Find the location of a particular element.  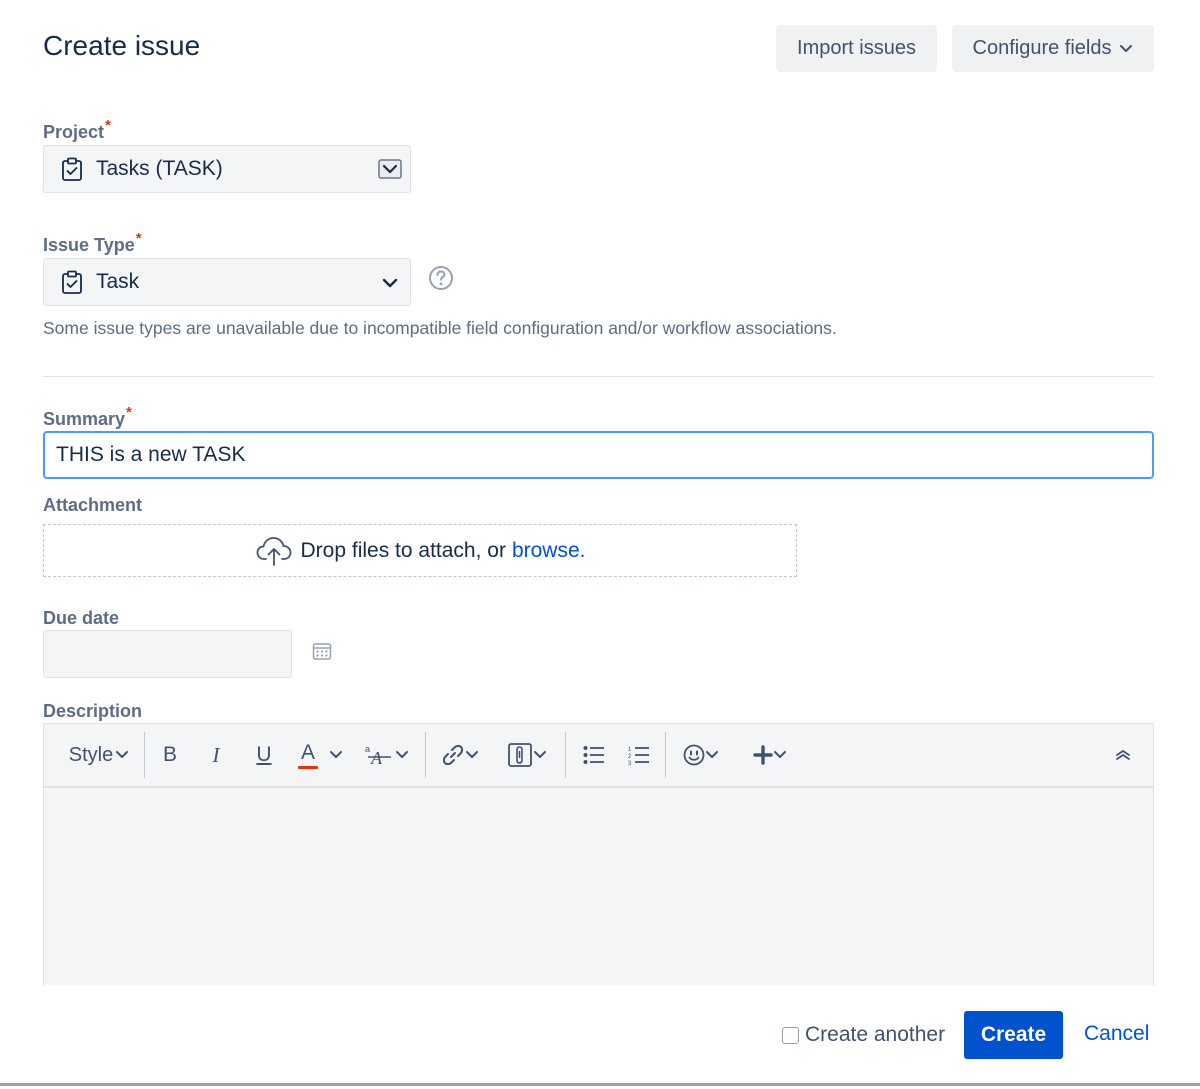

bullet-list-glyph is located at coordinates (593, 755).